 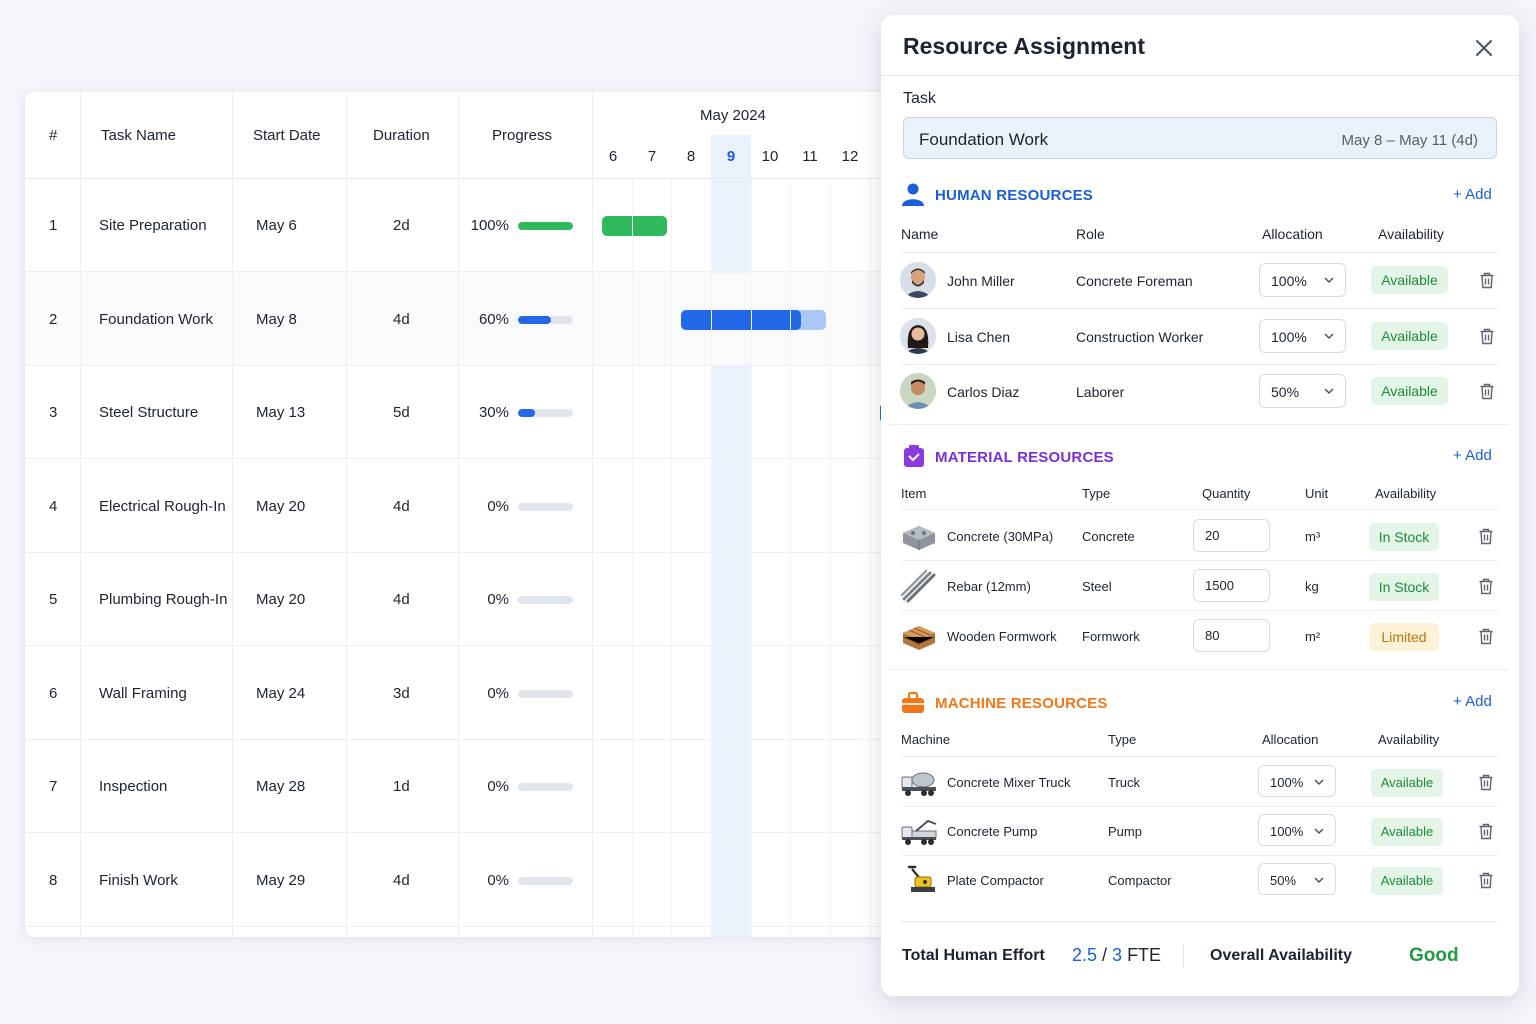 I want to click on start-date: May 8, so click(x=276, y=319).